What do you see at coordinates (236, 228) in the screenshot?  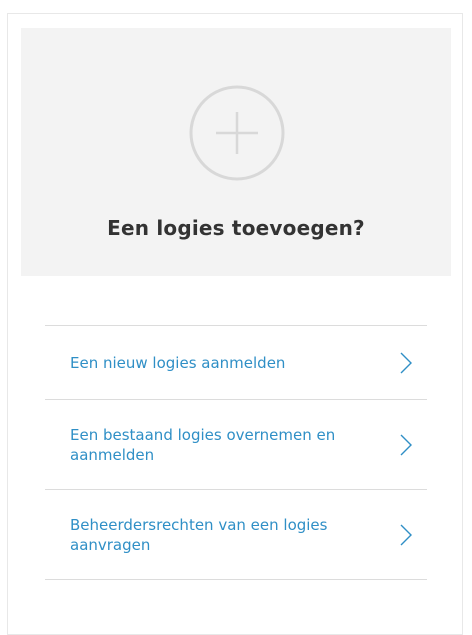 I see `hero-title: Een logies toevoegen?` at bounding box center [236, 228].